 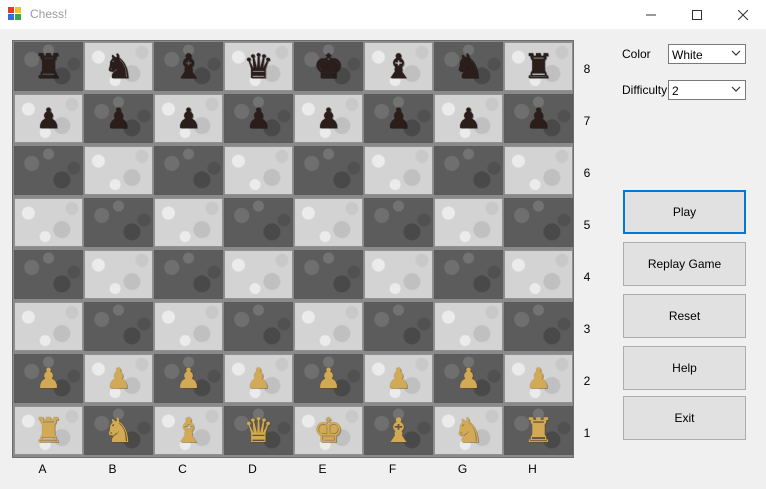 What do you see at coordinates (118, 170) in the screenshot?
I see `square-b6` at bounding box center [118, 170].